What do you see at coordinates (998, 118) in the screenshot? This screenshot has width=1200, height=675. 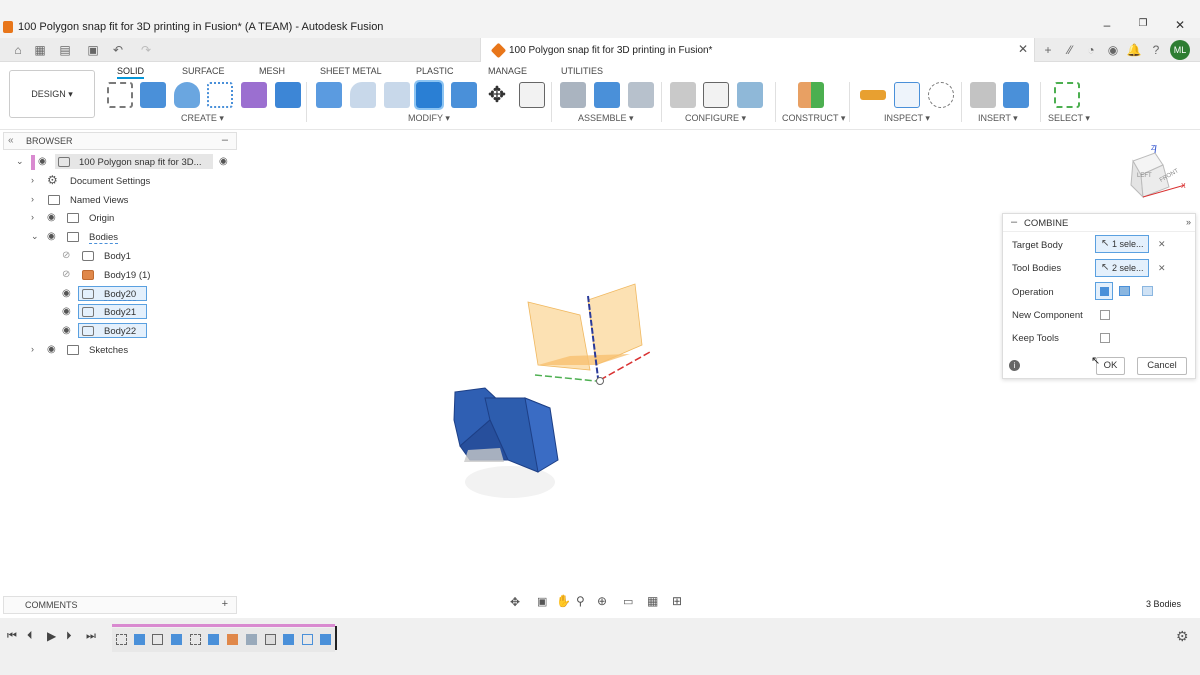 I see `insert-group-label: INSERT ▾` at bounding box center [998, 118].